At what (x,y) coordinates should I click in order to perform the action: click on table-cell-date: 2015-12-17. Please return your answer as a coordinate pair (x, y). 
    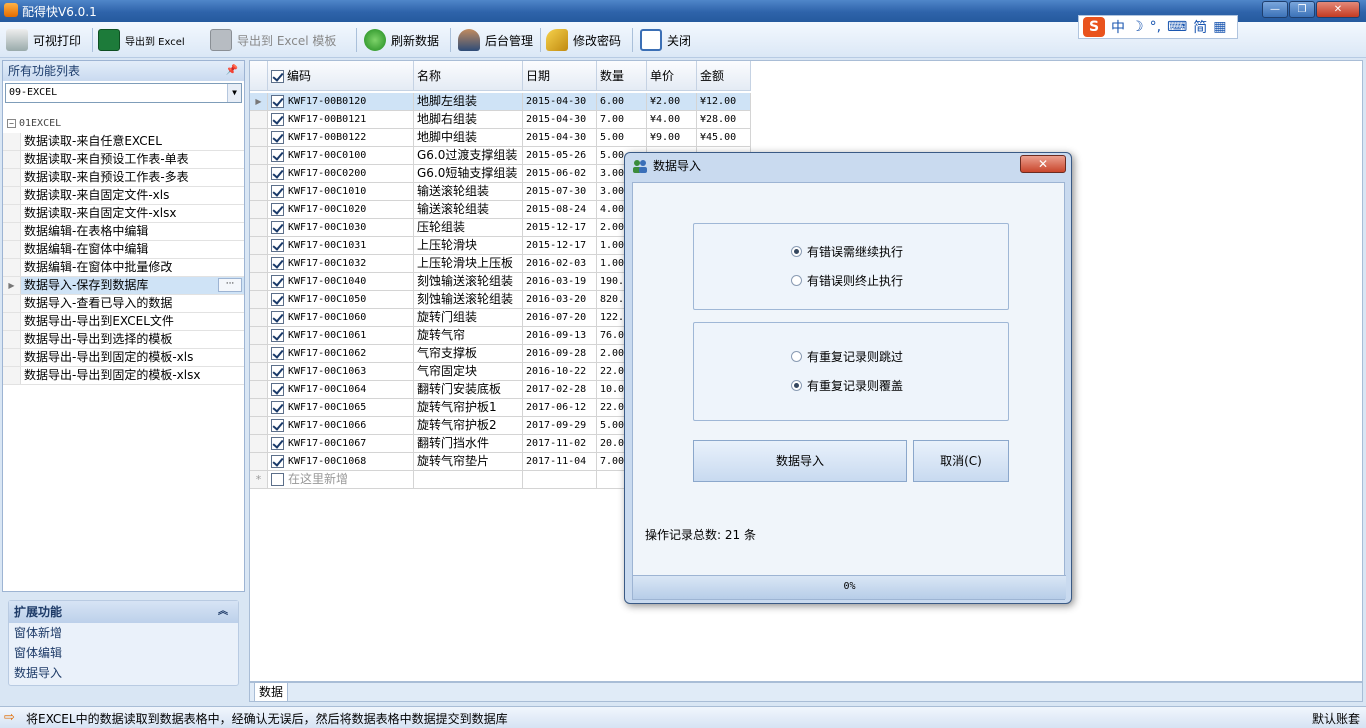
    Looking at the image, I should click on (560, 246).